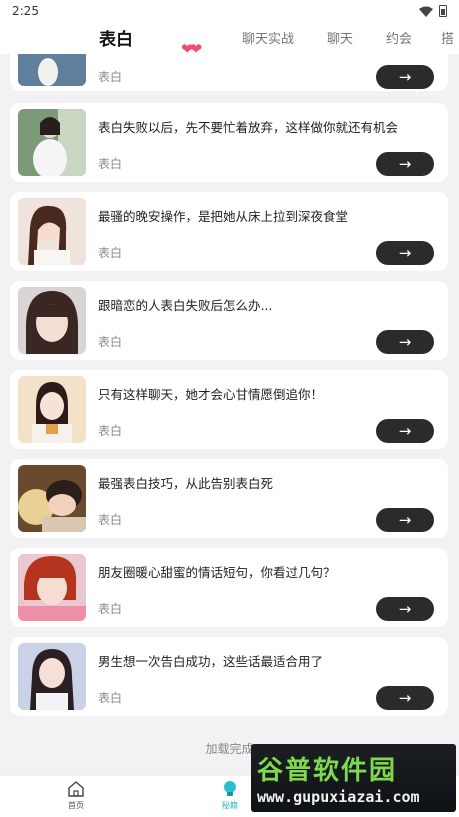 This screenshot has width=459, height=817. Describe the element at coordinates (25, 11) in the screenshot. I see `status-time: 2:25` at that location.